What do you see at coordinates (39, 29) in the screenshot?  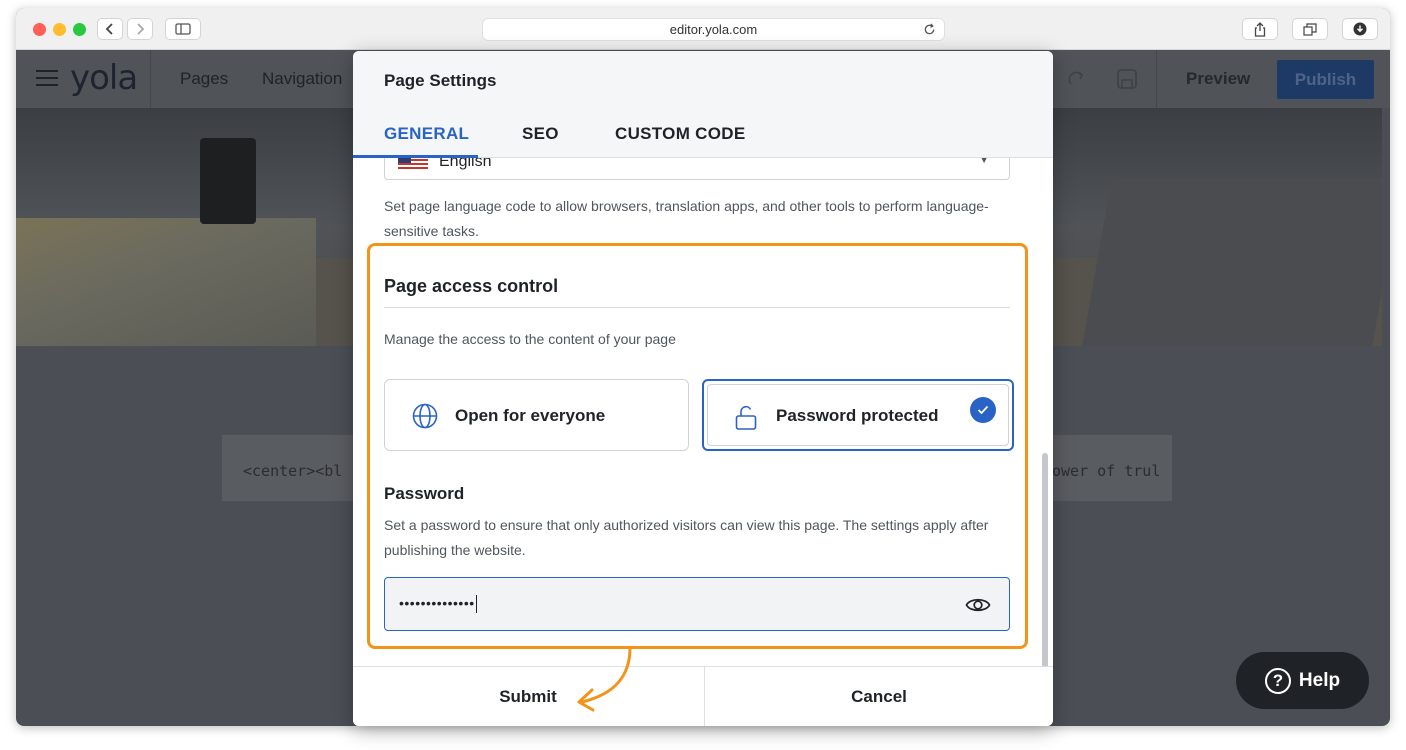 I see `close-window-button` at bounding box center [39, 29].